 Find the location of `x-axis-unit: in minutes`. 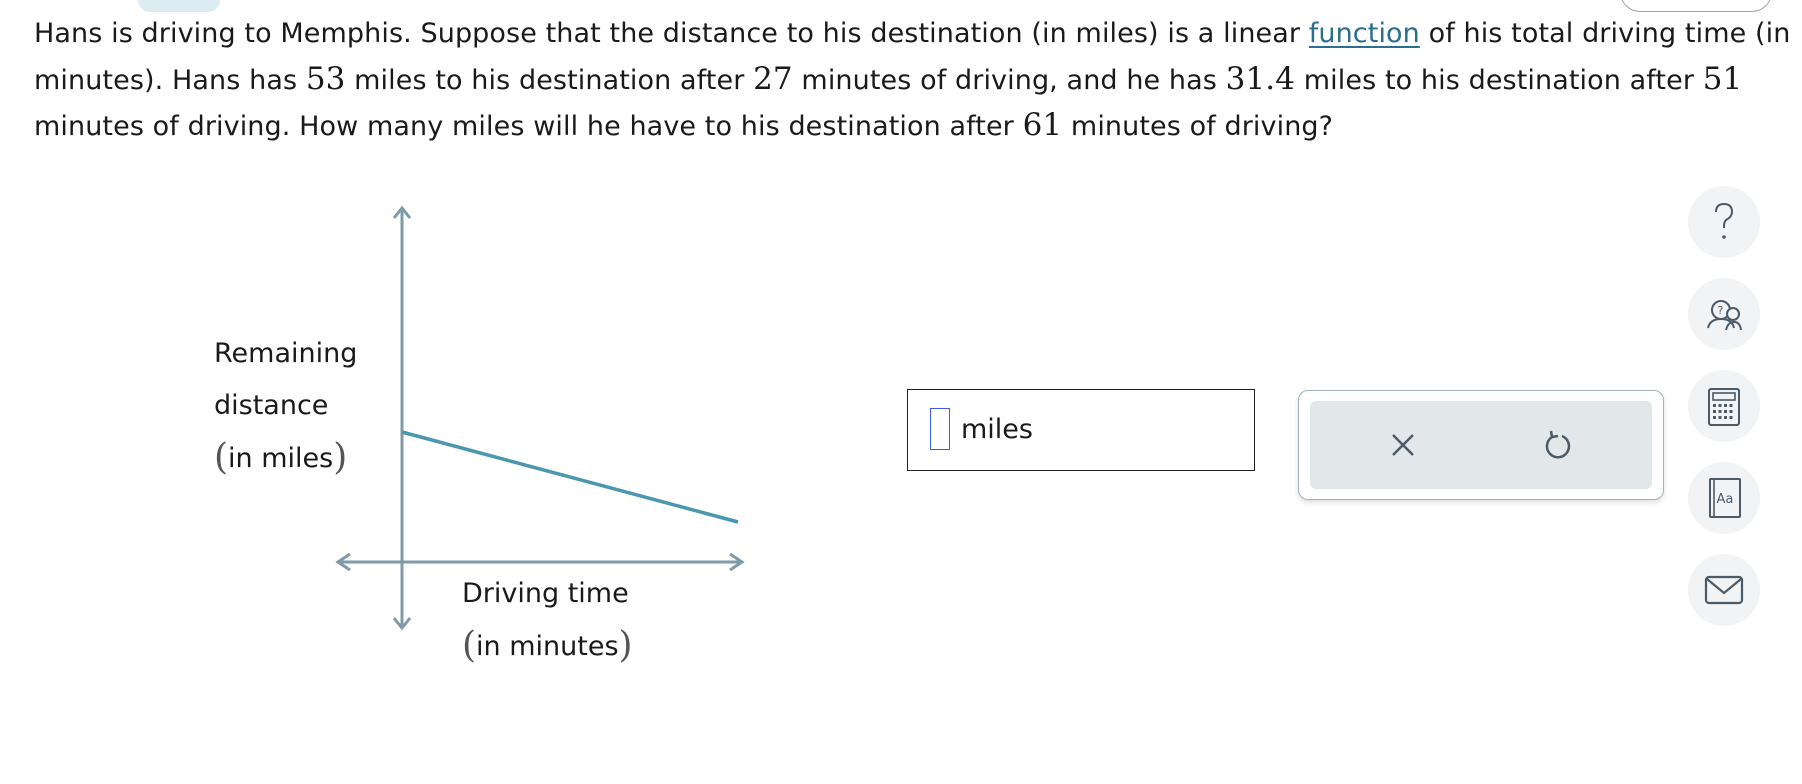

x-axis-unit: in minutes is located at coordinates (547, 646).